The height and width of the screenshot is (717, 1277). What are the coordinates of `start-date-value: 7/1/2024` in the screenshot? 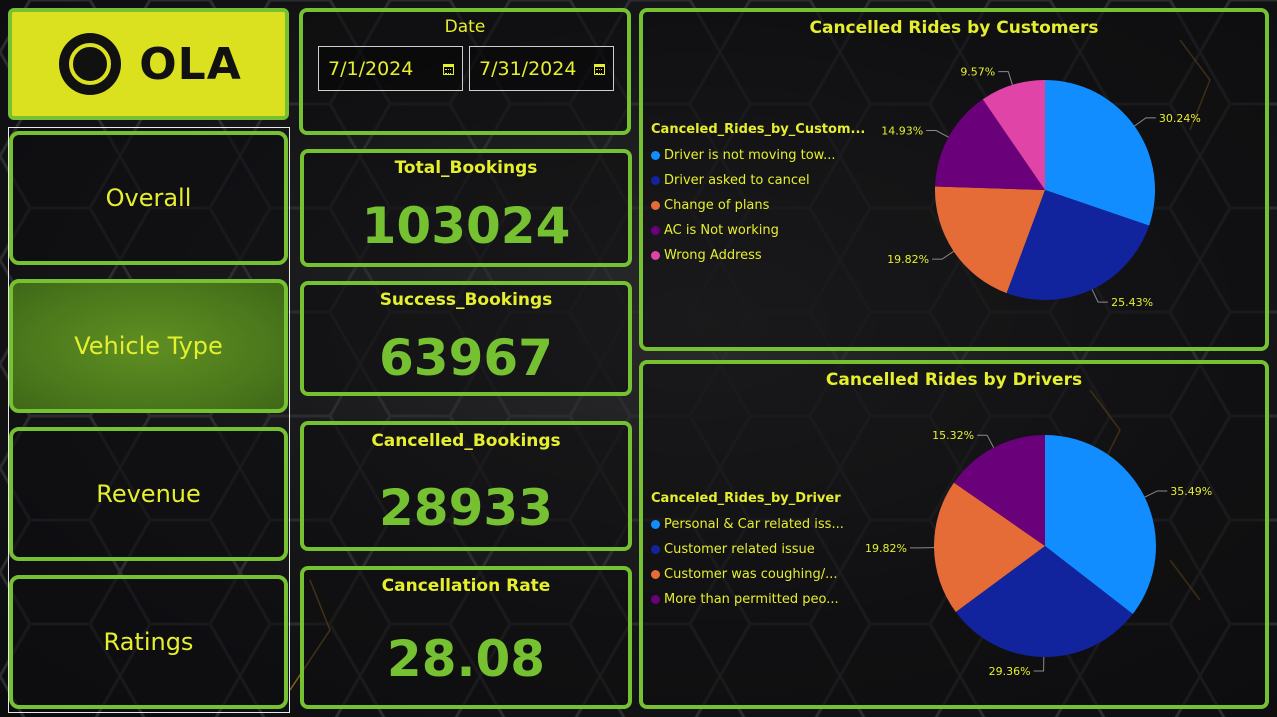 It's located at (371, 68).